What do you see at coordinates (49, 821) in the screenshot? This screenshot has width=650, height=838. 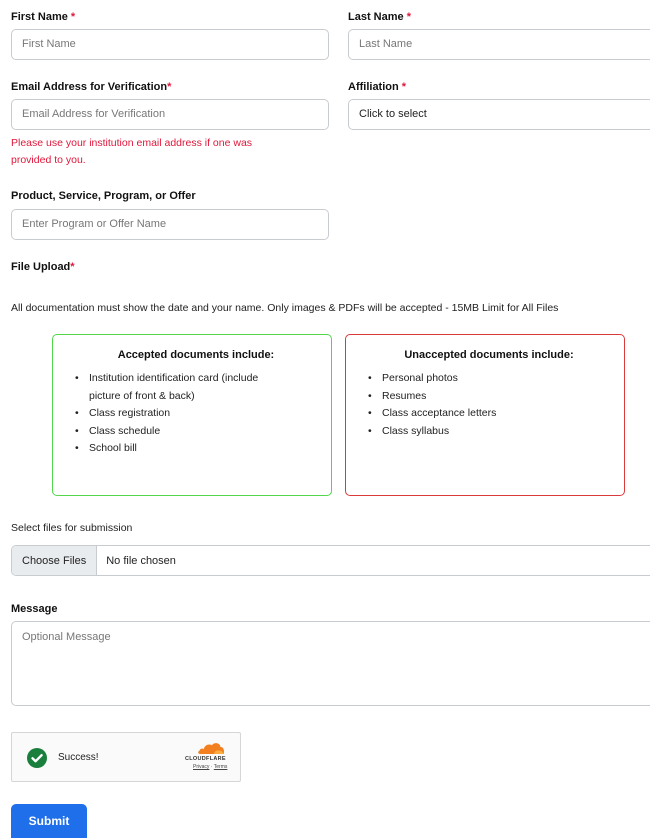 I see `submit-button: Submit` at bounding box center [49, 821].